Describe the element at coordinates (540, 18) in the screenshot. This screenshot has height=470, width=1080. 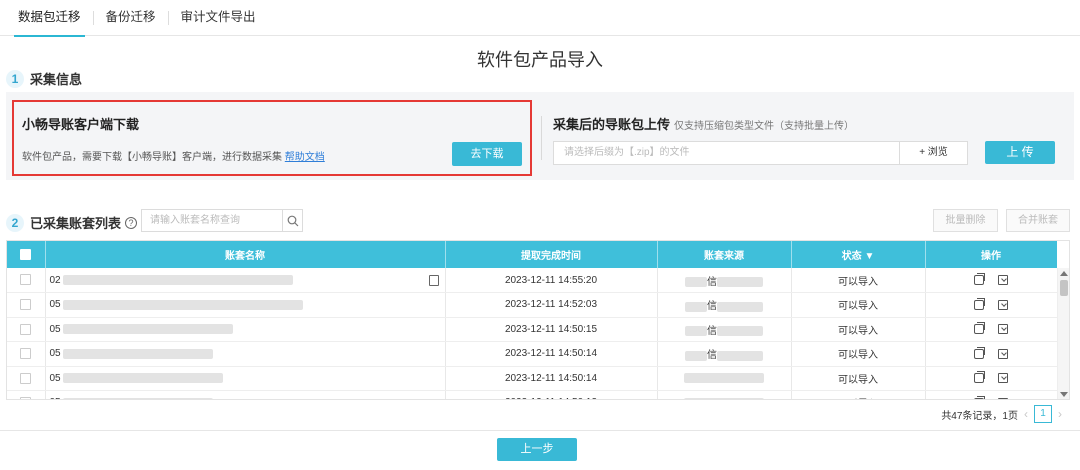
I see `top-tabs: 数据包迁移 备份迁移 审计文件导出` at that location.